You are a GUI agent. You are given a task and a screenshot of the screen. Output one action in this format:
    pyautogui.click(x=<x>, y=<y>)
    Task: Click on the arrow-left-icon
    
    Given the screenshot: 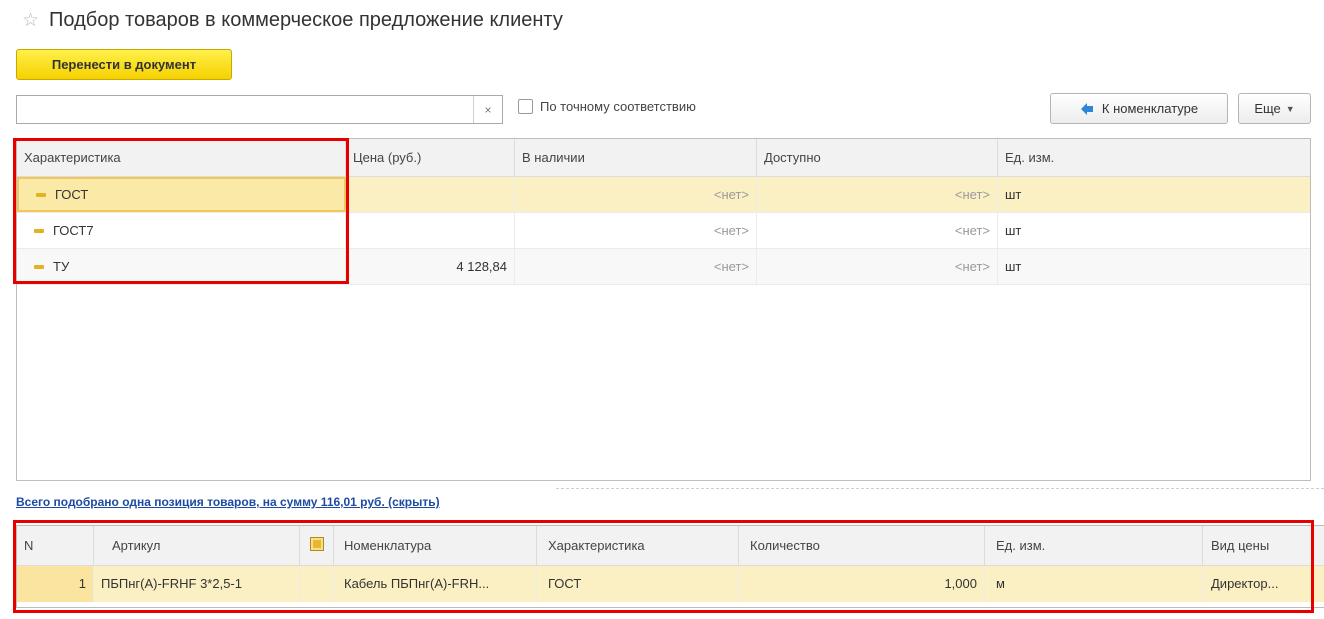 What is the action you would take?
    pyautogui.click(x=1086, y=108)
    